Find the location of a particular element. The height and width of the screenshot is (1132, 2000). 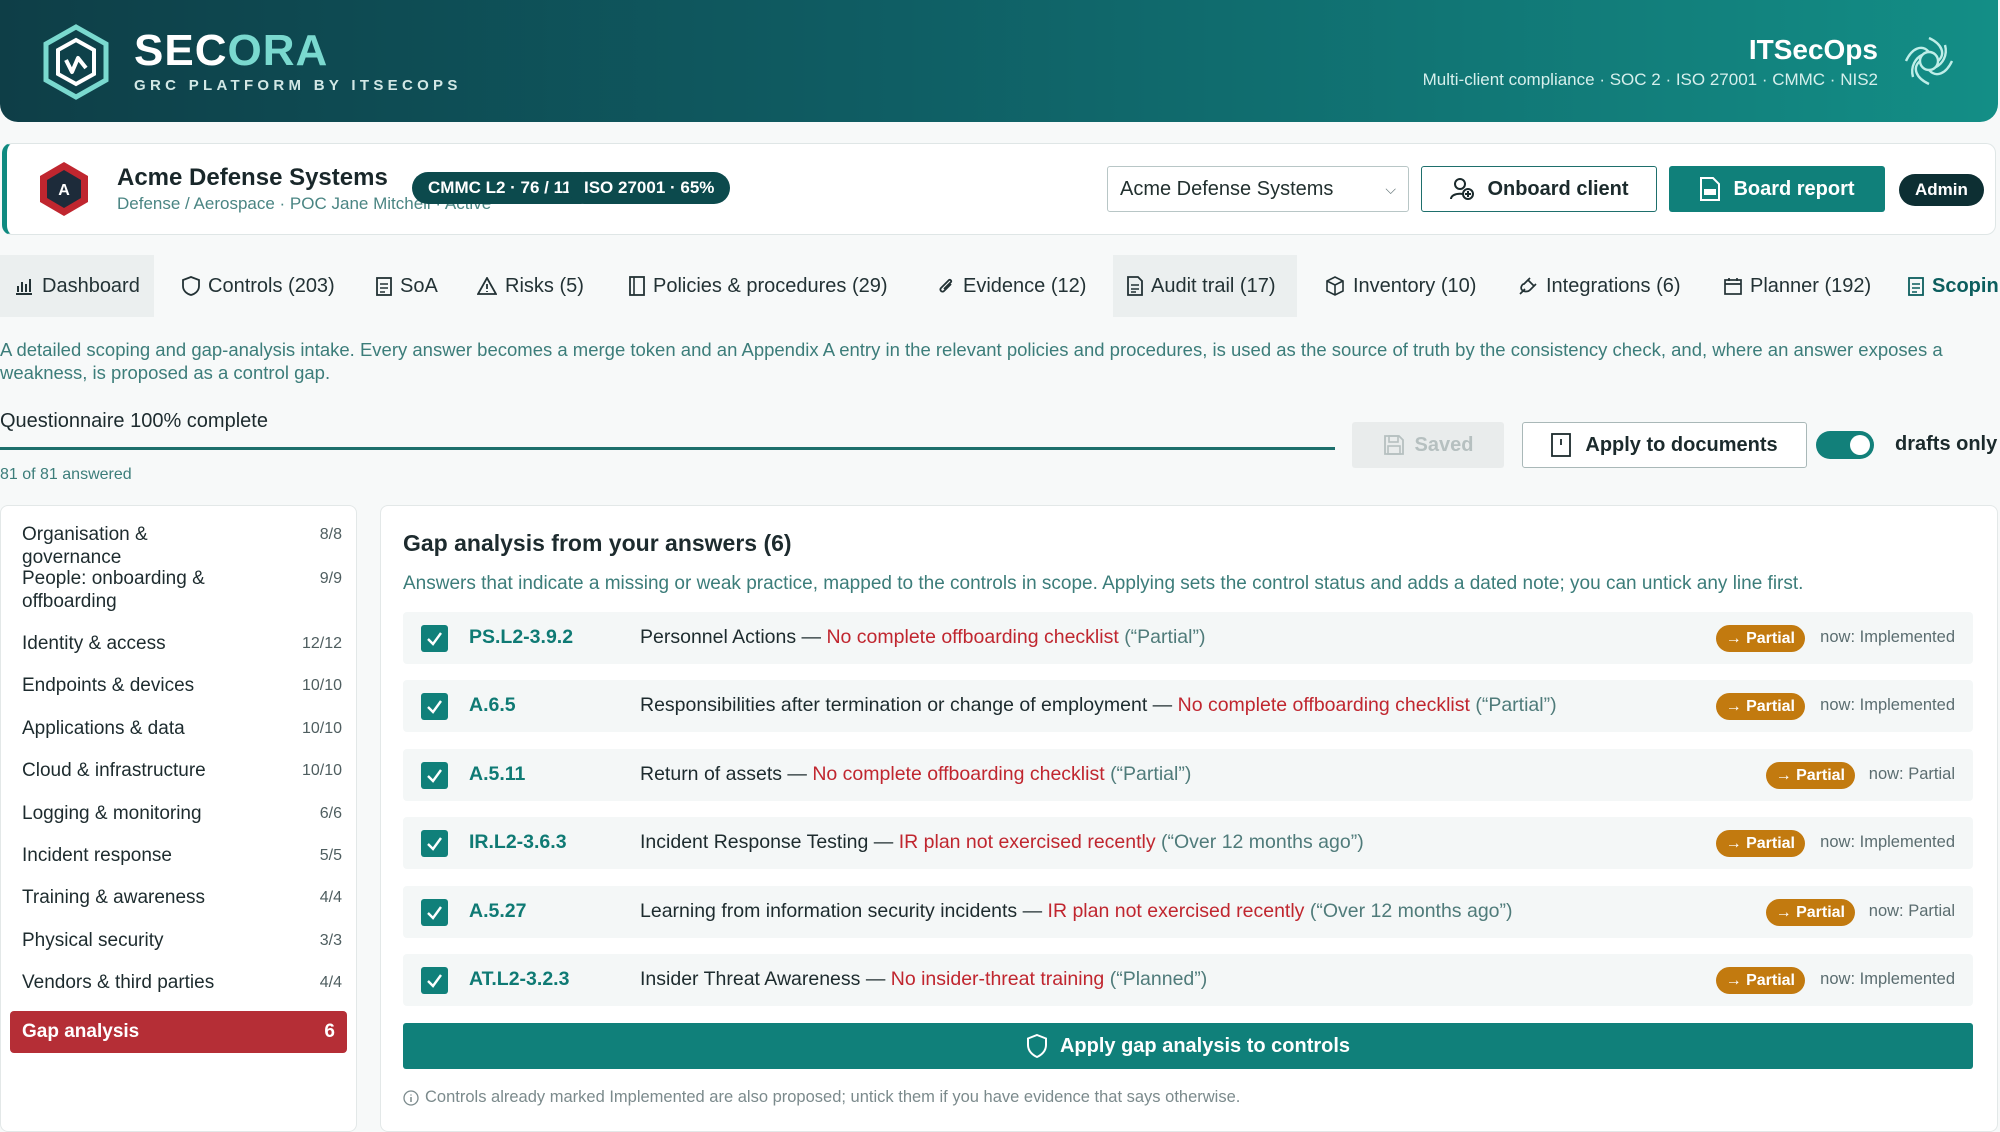

questionnaire-status: Questionnaire 100% complete is located at coordinates (134, 421).